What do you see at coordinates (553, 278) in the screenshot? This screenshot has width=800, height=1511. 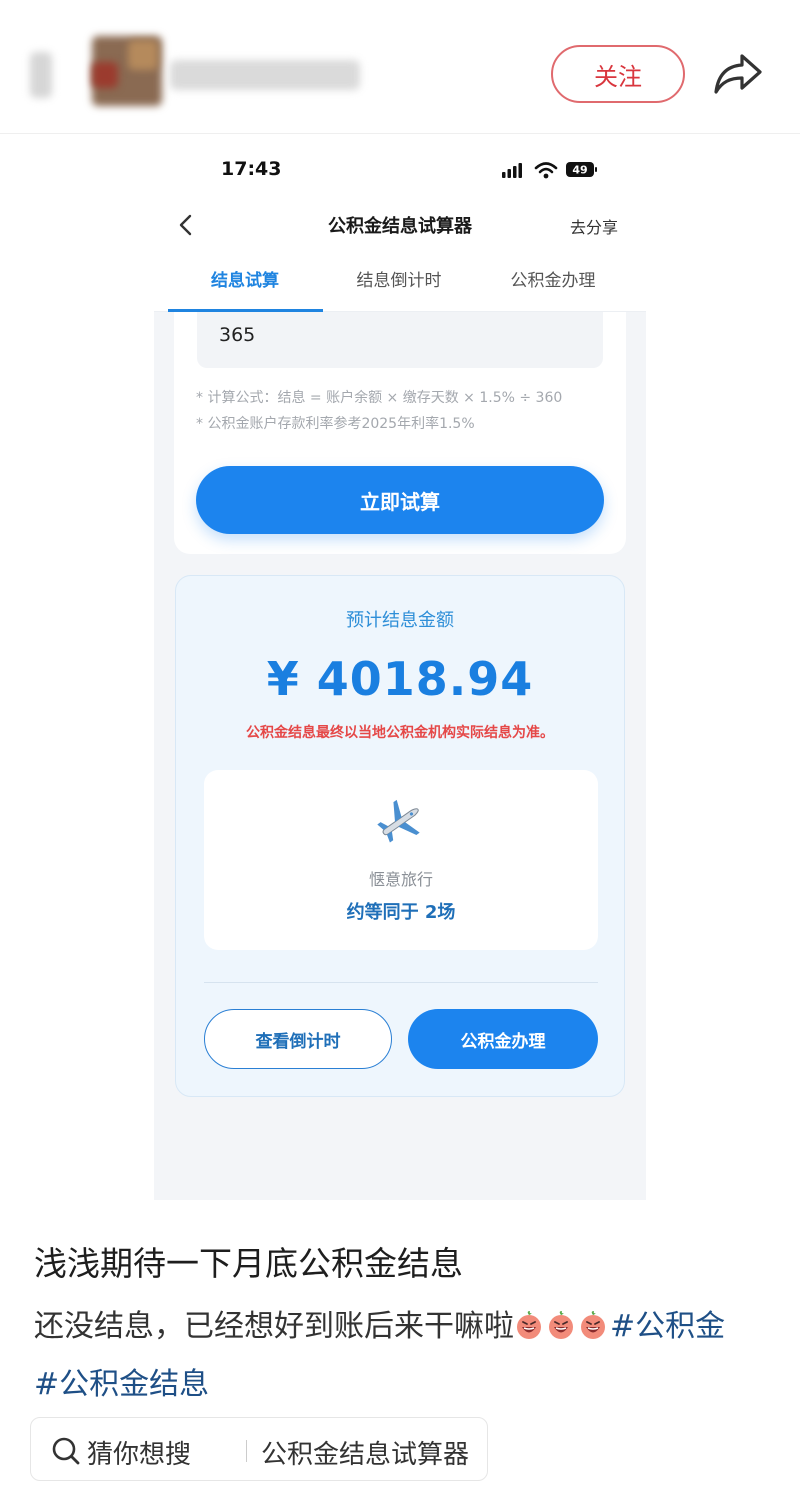 I see `tab-fund-handling: 公积金办理` at bounding box center [553, 278].